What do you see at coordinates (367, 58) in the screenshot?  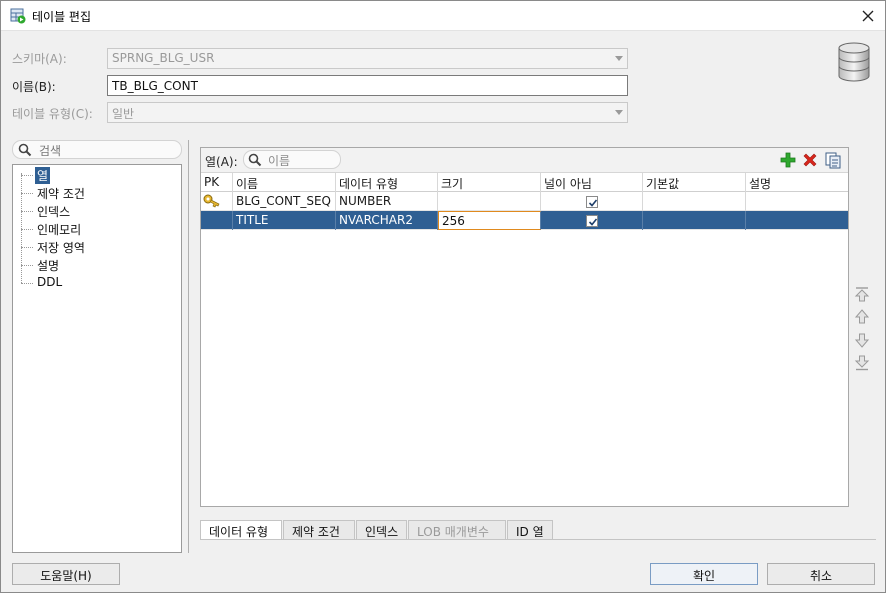 I see `schema-select: SPRNG_BLG_USR` at bounding box center [367, 58].